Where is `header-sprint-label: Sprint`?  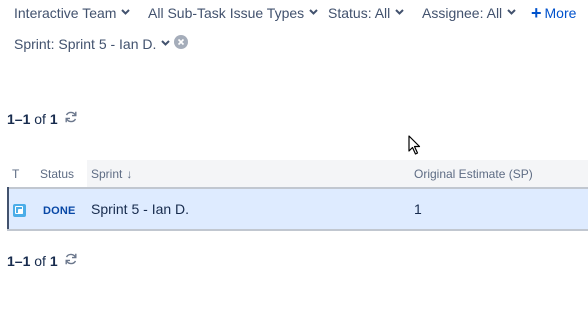 header-sprint-label: Sprint is located at coordinates (107, 173).